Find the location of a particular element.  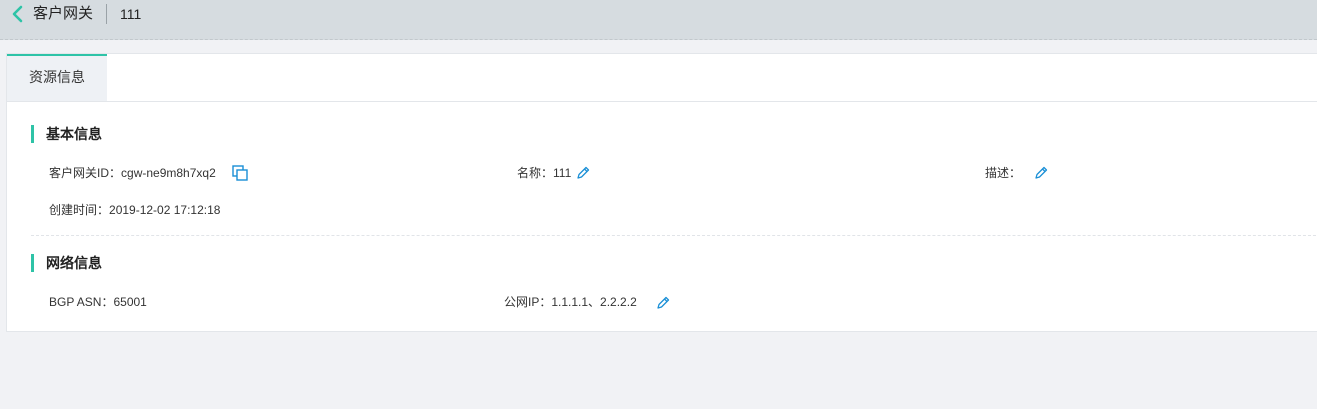

title-divider is located at coordinates (106, 14).